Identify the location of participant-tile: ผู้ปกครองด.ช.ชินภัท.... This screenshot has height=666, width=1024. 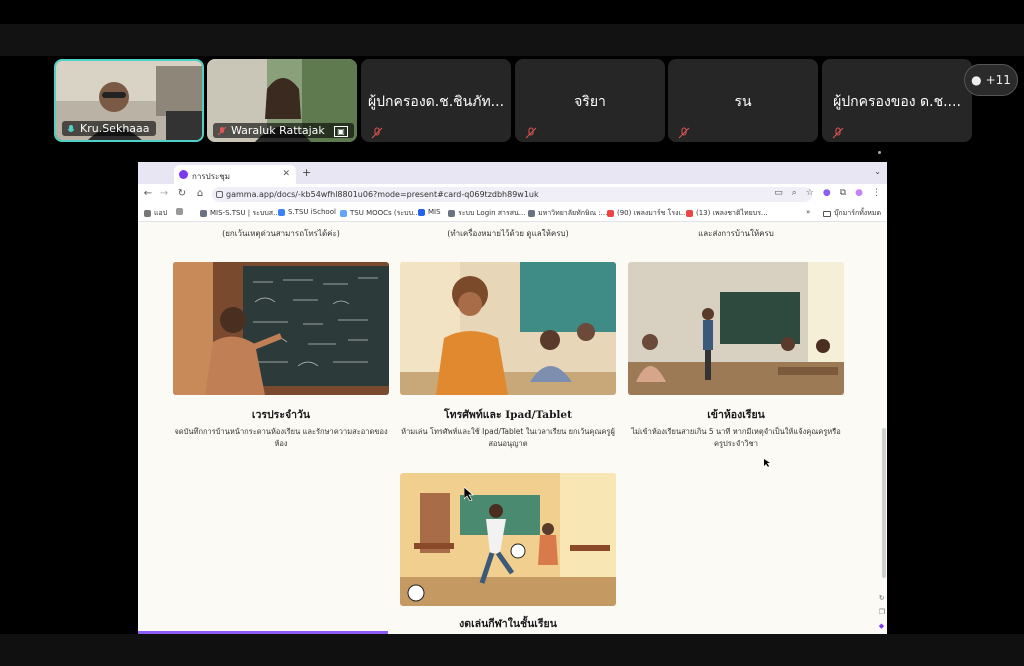
(436, 100).